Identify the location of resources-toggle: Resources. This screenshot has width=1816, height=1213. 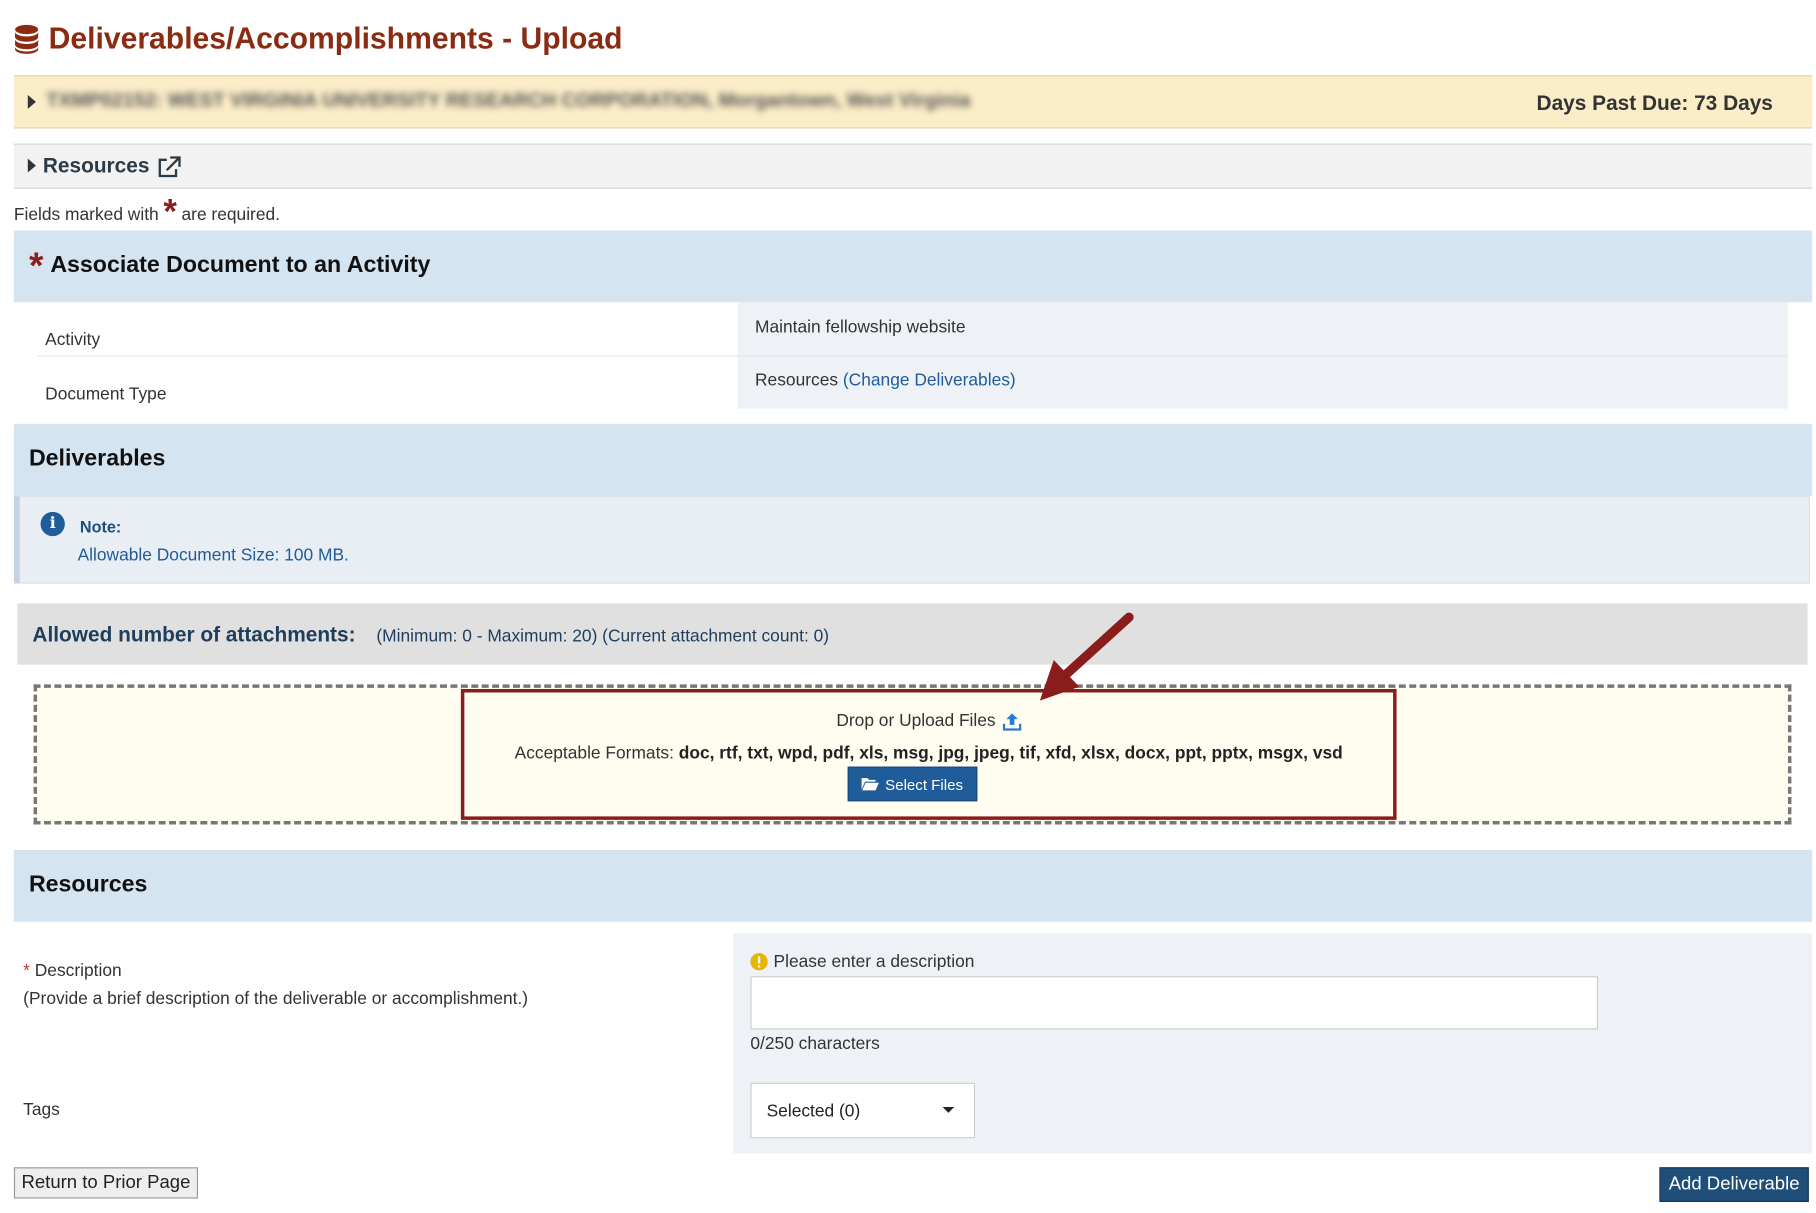
(913, 166).